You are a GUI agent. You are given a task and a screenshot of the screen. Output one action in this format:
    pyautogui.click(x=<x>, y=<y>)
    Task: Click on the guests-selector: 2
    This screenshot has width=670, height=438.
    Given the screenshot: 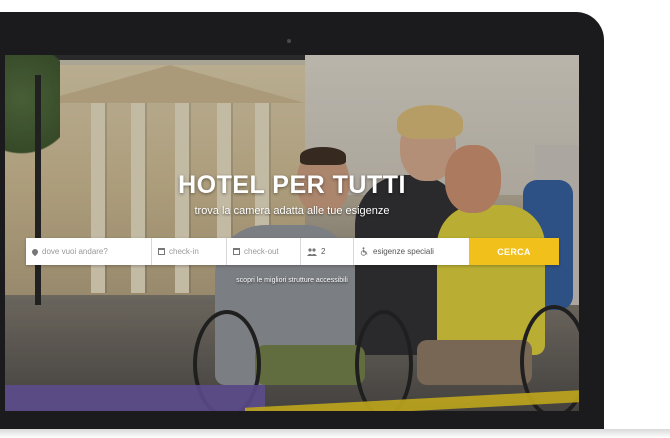 What is the action you would take?
    pyautogui.click(x=327, y=251)
    